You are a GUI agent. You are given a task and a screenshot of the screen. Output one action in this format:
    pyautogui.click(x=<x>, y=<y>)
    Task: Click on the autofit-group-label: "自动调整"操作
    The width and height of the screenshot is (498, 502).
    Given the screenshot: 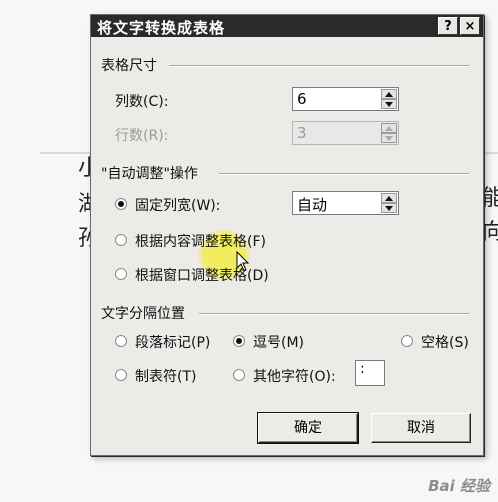 What is the action you would take?
    pyautogui.click(x=149, y=174)
    